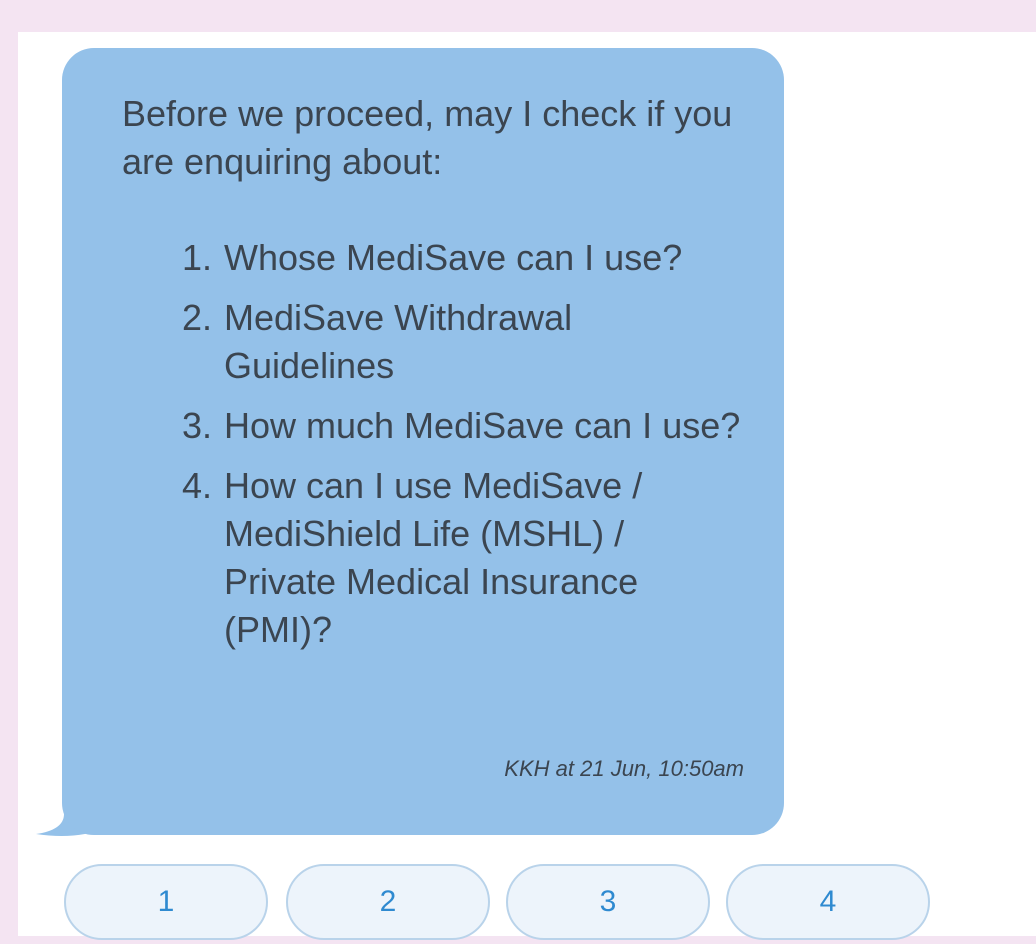 Image resolution: width=1036 pixels, height=944 pixels. What do you see at coordinates (197, 317) in the screenshot?
I see `option-number: 2.` at bounding box center [197, 317].